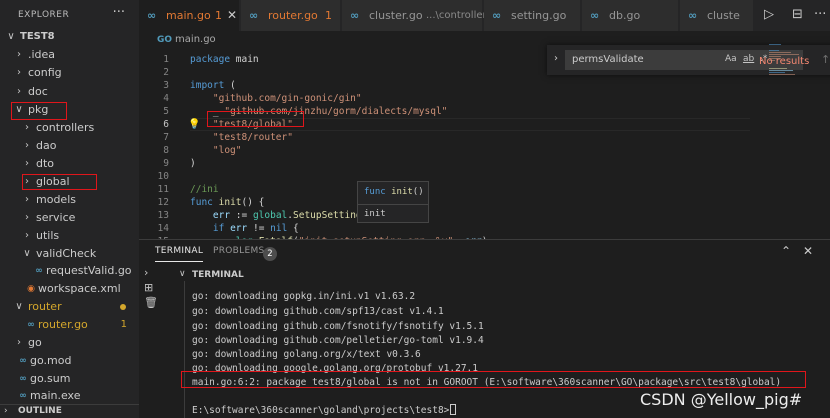 The width and height of the screenshot is (830, 418). I want to click on hover-tooltip: func init() init, so click(393, 202).